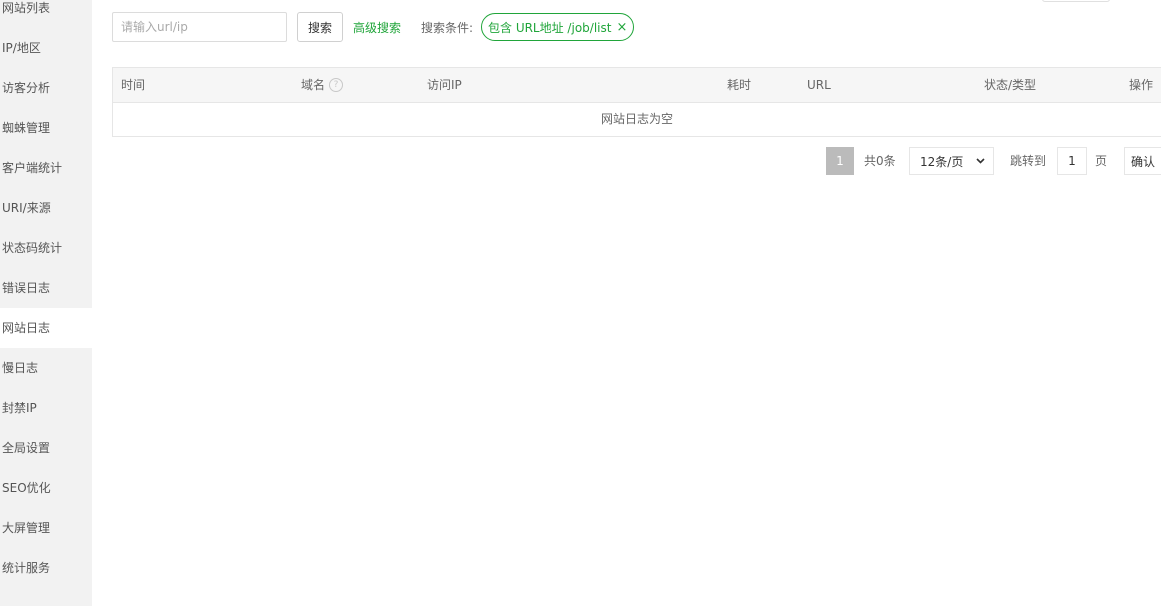 The image size is (1161, 606). I want to click on goto-confirm-button: 确认, so click(1142, 161).